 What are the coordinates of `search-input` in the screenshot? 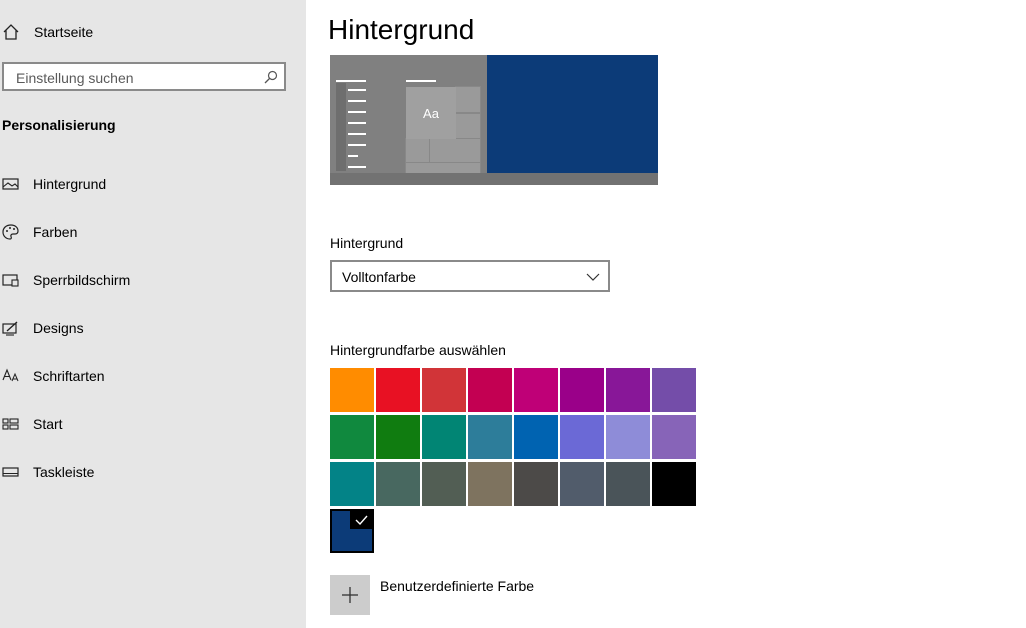 It's located at (136, 78).